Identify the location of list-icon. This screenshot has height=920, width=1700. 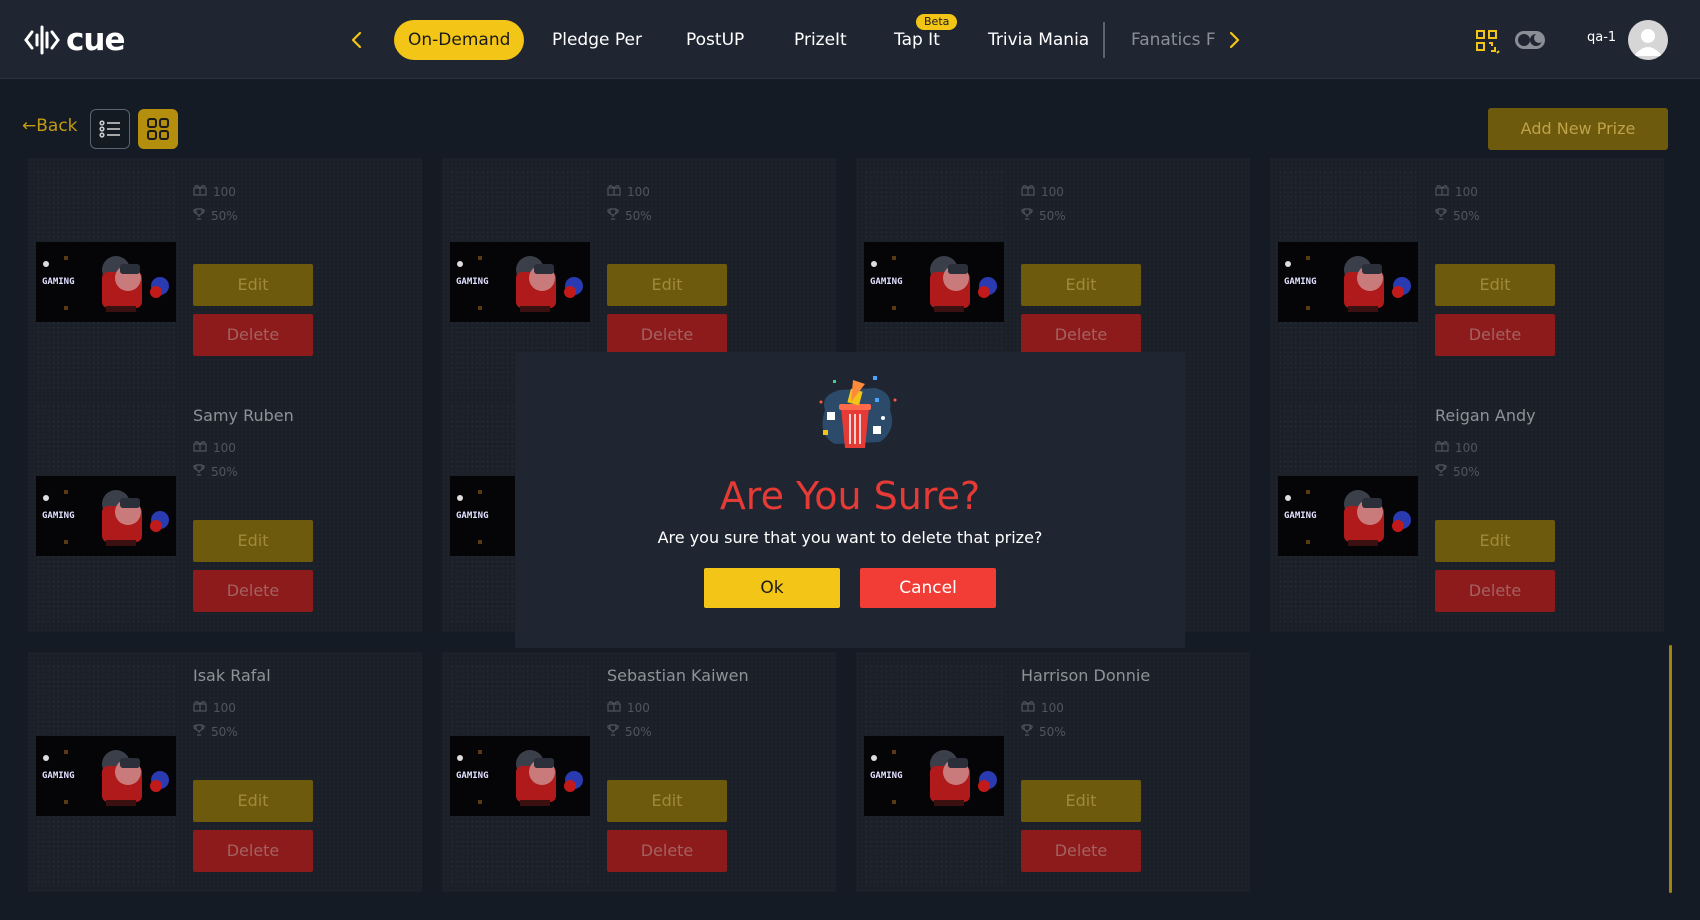
(109, 129).